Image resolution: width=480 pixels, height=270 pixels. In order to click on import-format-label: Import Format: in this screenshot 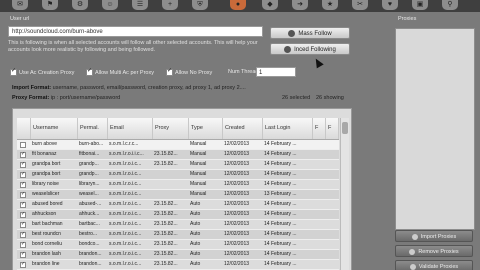, I will do `click(32, 88)`.